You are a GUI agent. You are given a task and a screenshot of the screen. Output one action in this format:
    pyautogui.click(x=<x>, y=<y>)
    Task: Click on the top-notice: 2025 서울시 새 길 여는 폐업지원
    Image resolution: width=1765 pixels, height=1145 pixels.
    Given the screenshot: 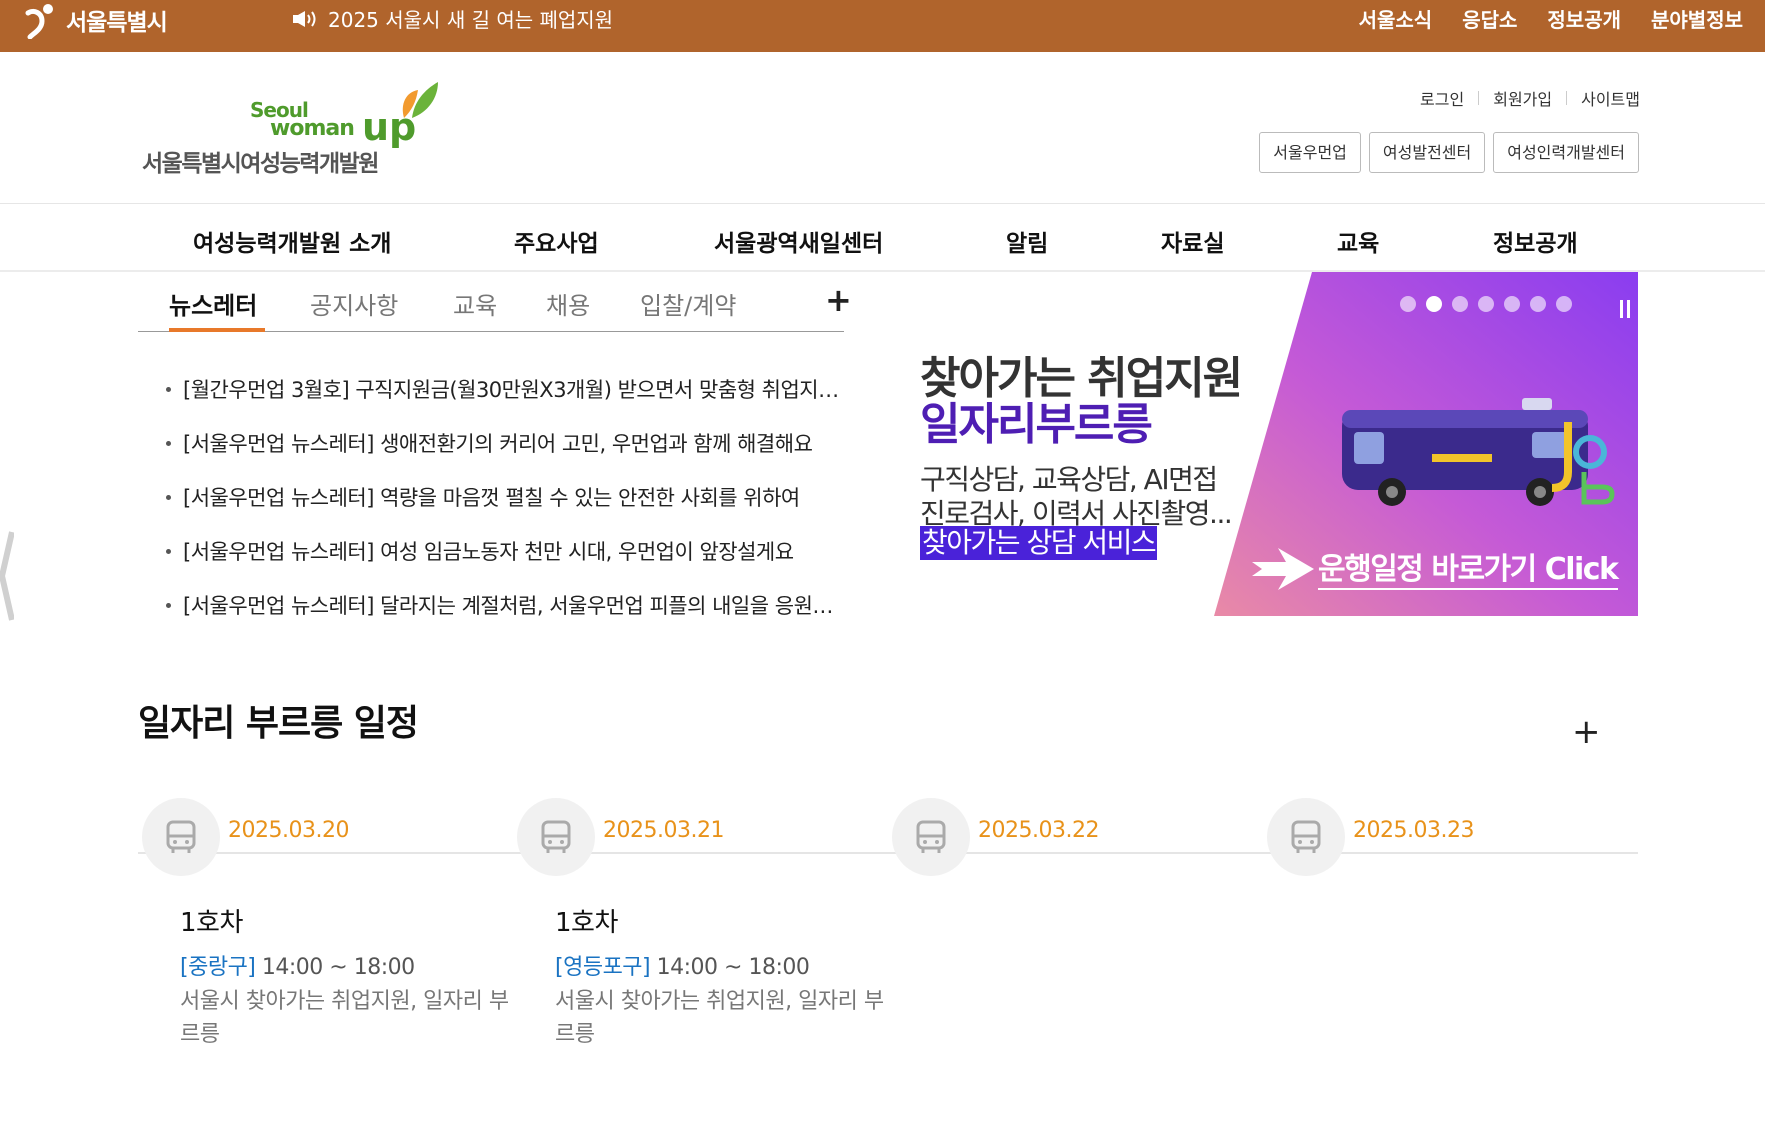 What is the action you would take?
    pyautogui.click(x=452, y=18)
    